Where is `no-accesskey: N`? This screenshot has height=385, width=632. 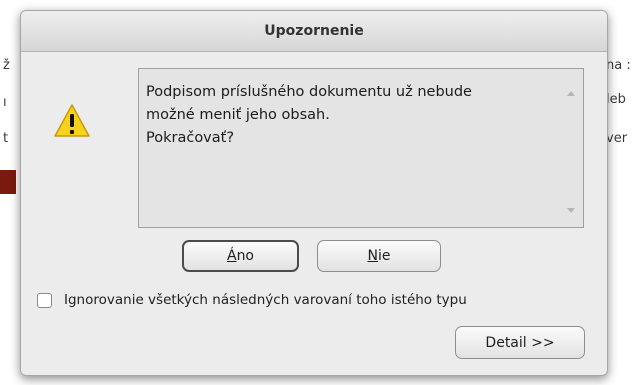
no-accesskey: N is located at coordinates (372, 256).